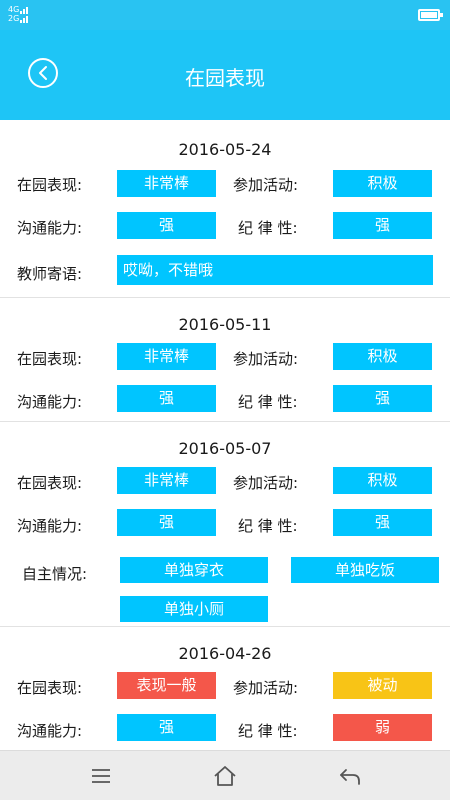 The height and width of the screenshot is (800, 450). Describe the element at coordinates (382, 685) in the screenshot. I see `activity-tag: 被动` at that location.